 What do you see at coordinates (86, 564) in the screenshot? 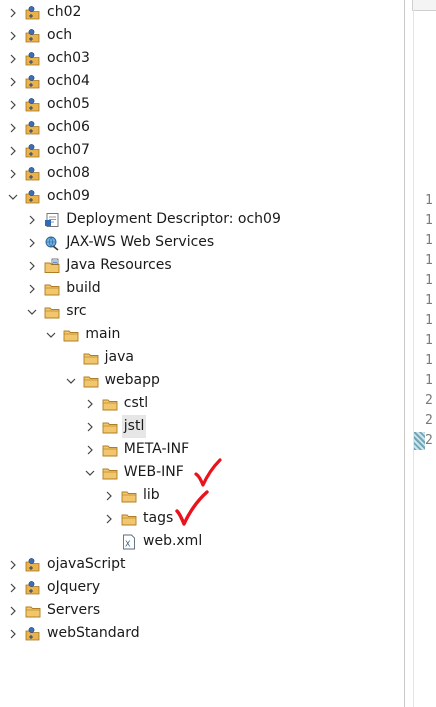
I see `tree-item-label: ojavaScript` at bounding box center [86, 564].